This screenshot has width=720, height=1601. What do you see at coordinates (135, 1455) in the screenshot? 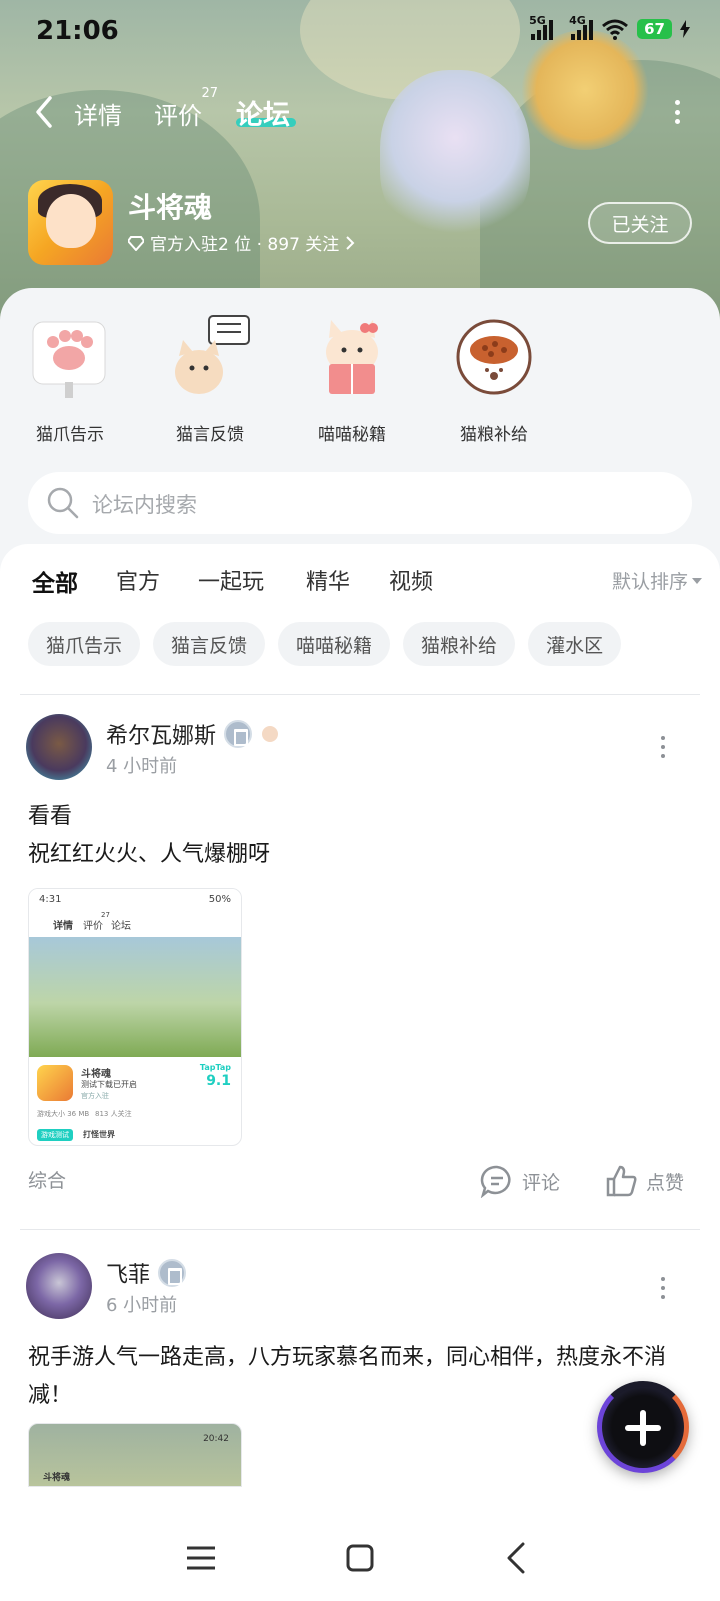
I see `post-image: 斗将魂 20:42` at bounding box center [135, 1455].